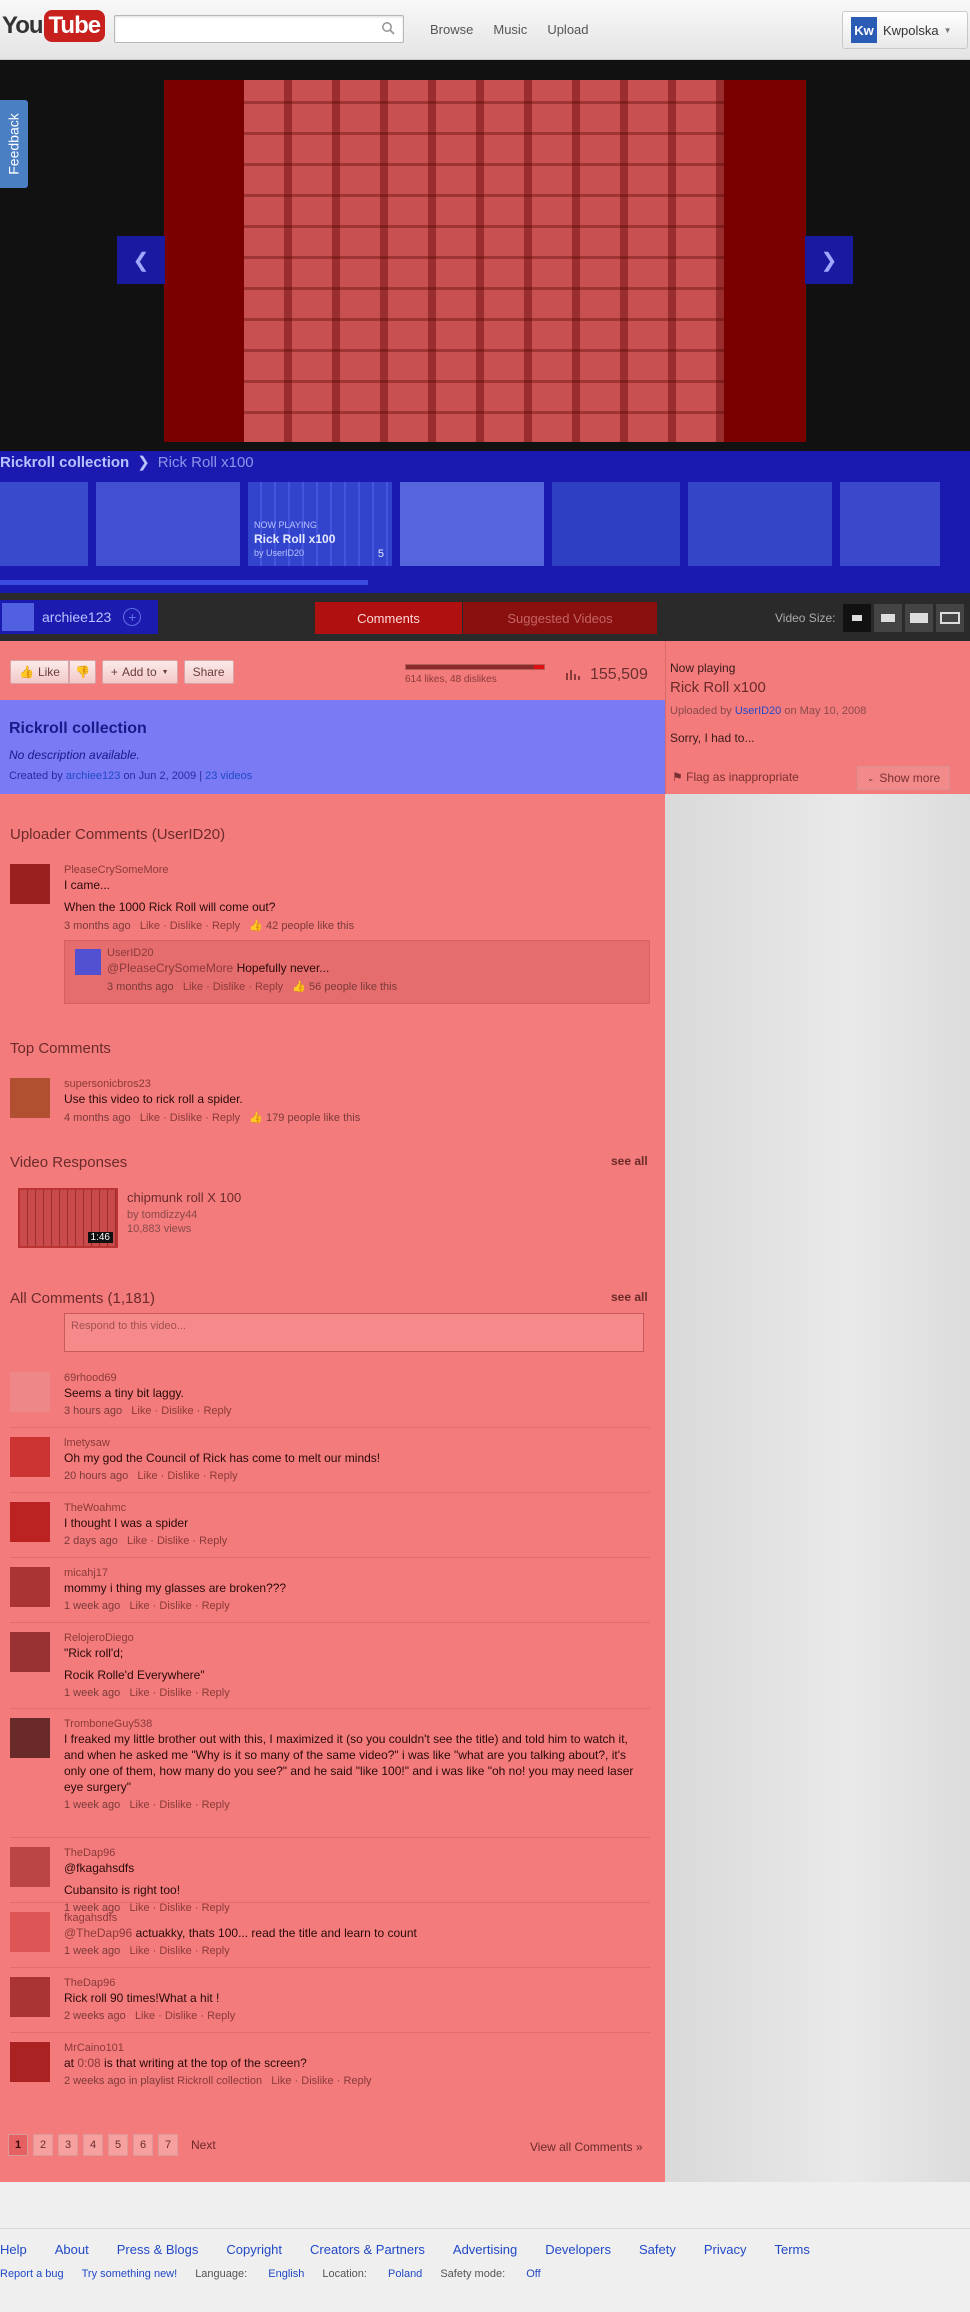 The image size is (970, 2312). Describe the element at coordinates (357, 870) in the screenshot. I see `comment-user: PleaseCrySomeMore` at that location.